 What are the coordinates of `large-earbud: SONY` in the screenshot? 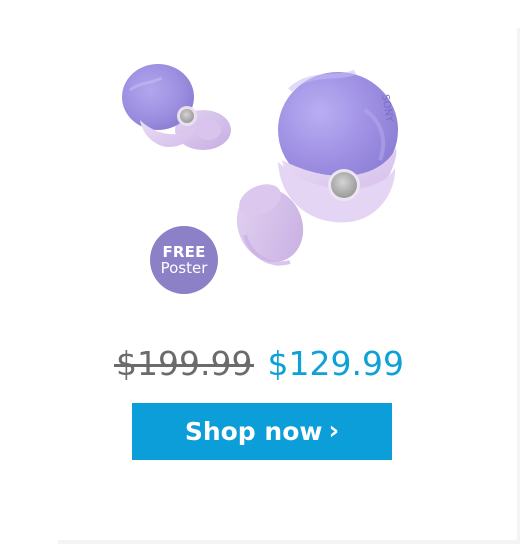 It's located at (317, 167).